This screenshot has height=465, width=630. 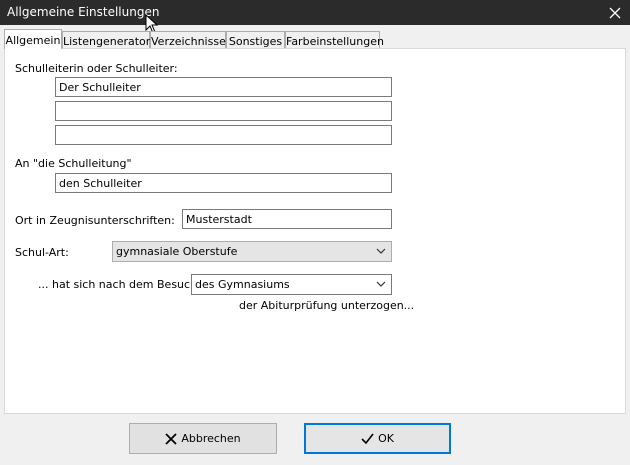 I want to click on cancel-button: Abbrechen, so click(x=203, y=438).